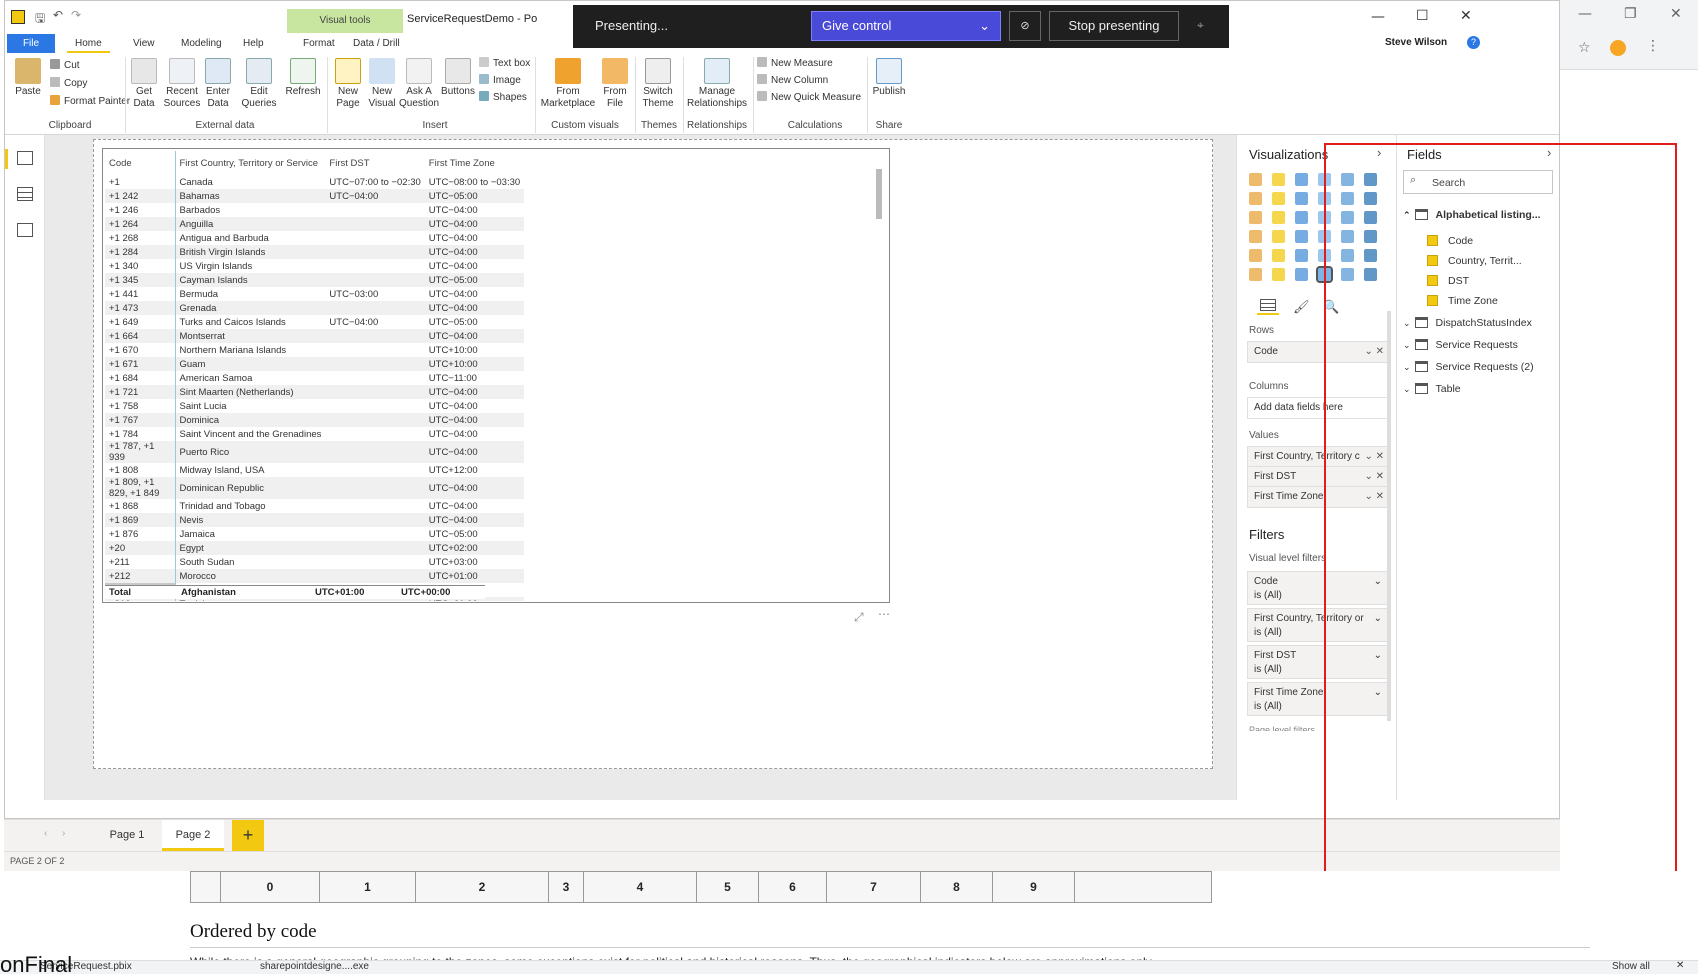 This screenshot has width=1698, height=978. I want to click on table-row: +1 664 Montserrat UTC−04:00, so click(315, 336).